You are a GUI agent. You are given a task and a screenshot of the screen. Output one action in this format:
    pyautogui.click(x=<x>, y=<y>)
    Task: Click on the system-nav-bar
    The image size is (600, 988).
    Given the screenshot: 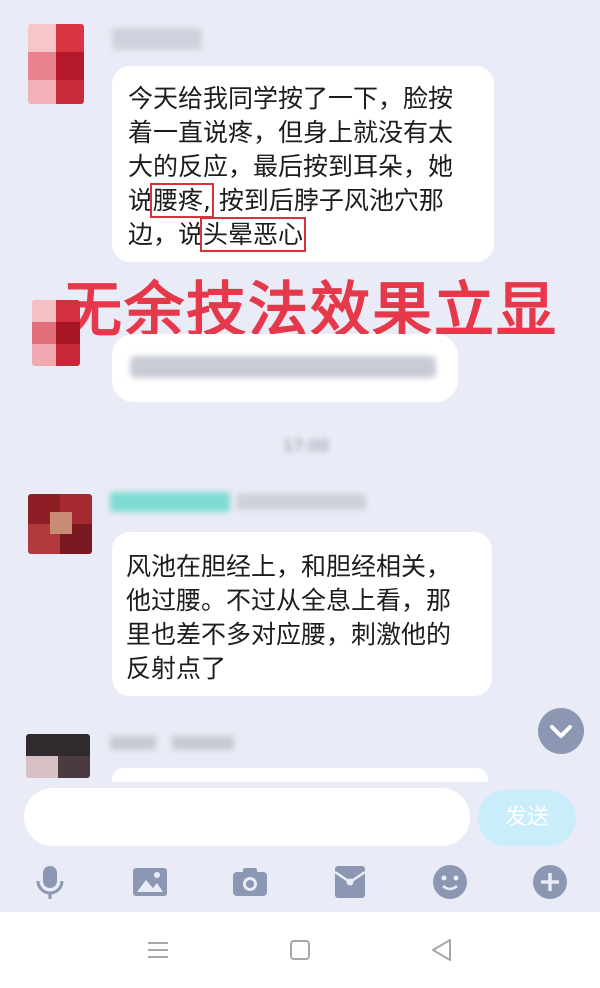 What is the action you would take?
    pyautogui.click(x=300, y=950)
    